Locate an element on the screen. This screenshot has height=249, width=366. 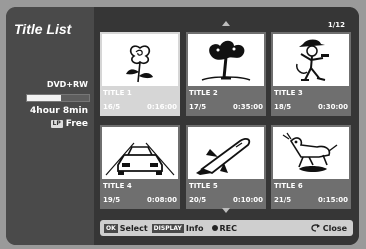
space-shuttle-icon is located at coordinates (226, 153).